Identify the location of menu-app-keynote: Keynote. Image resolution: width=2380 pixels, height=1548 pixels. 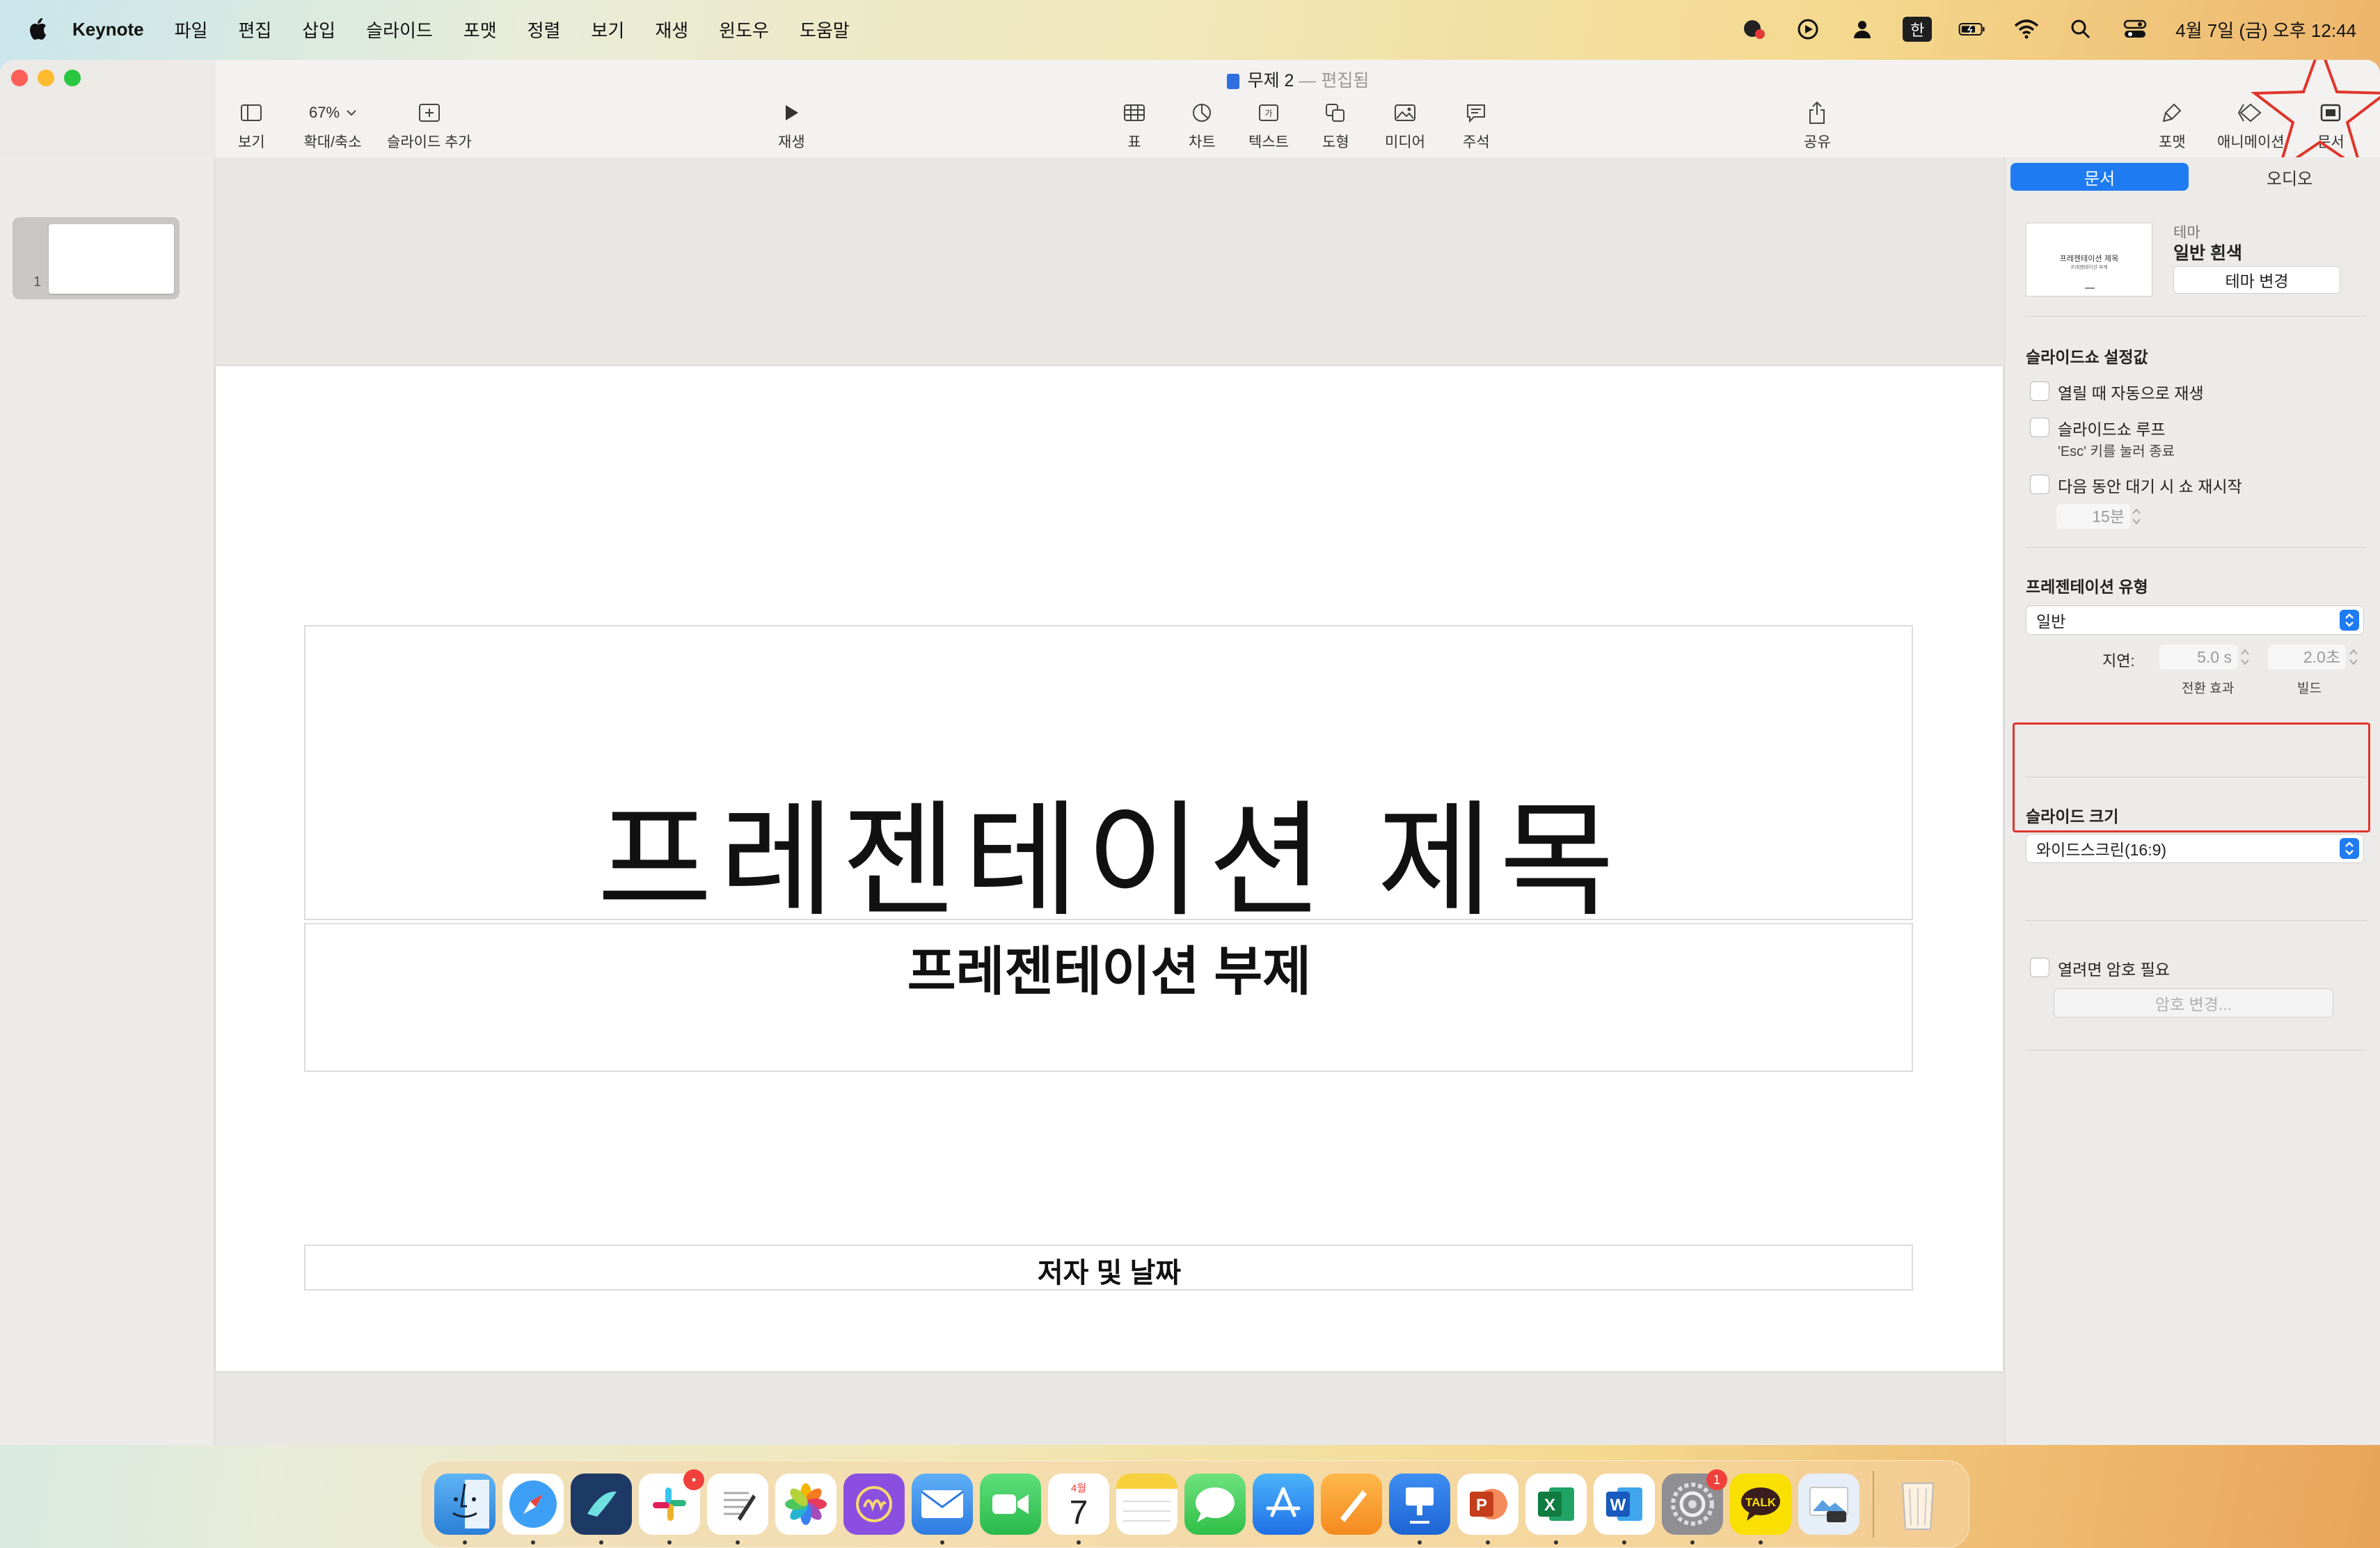
(108, 29).